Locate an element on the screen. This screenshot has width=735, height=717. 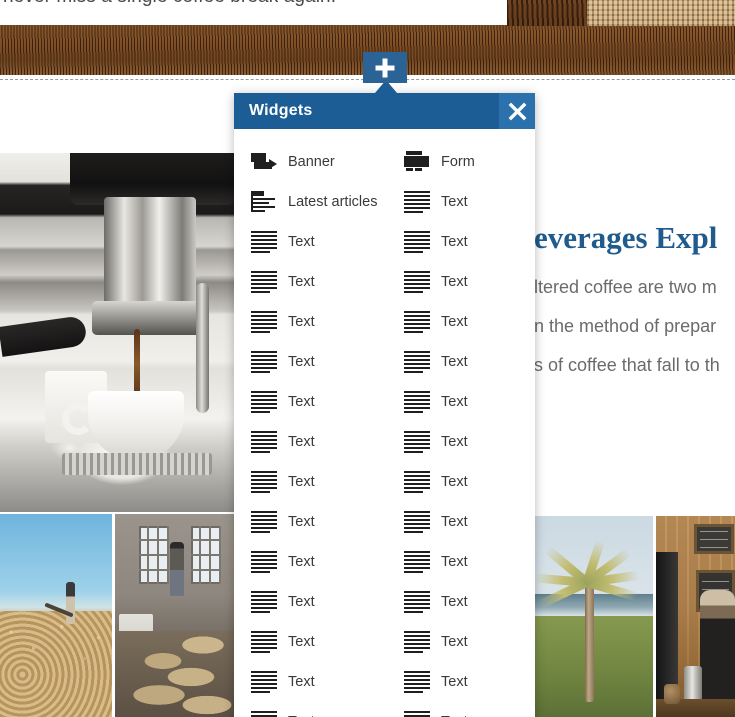
widget-item-latest-articles: Latest articles is located at coordinates (310, 202).